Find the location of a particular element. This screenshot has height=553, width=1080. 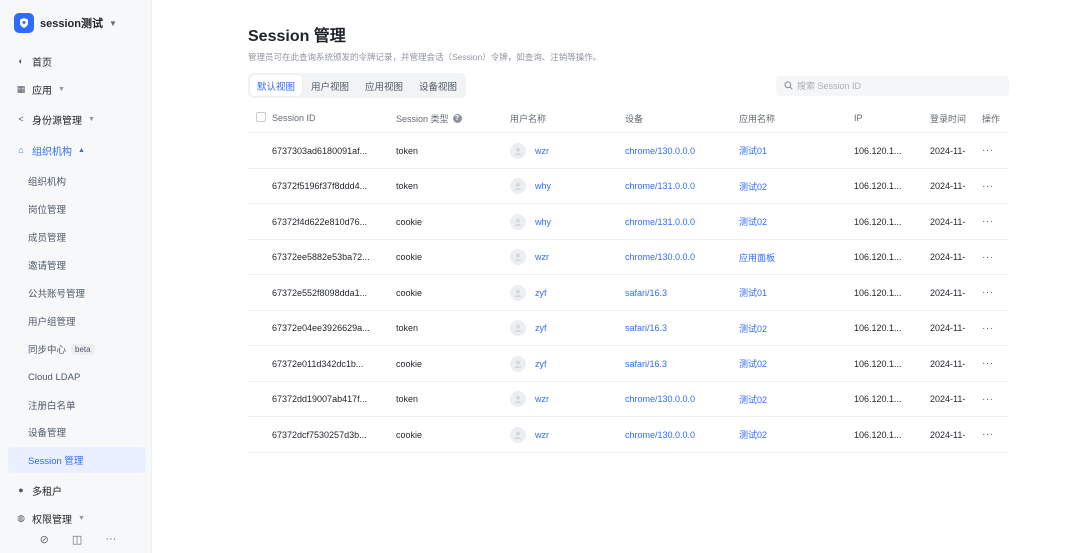

sidebar-item-multi-tenant: ● 多租户 is located at coordinates (77, 490).